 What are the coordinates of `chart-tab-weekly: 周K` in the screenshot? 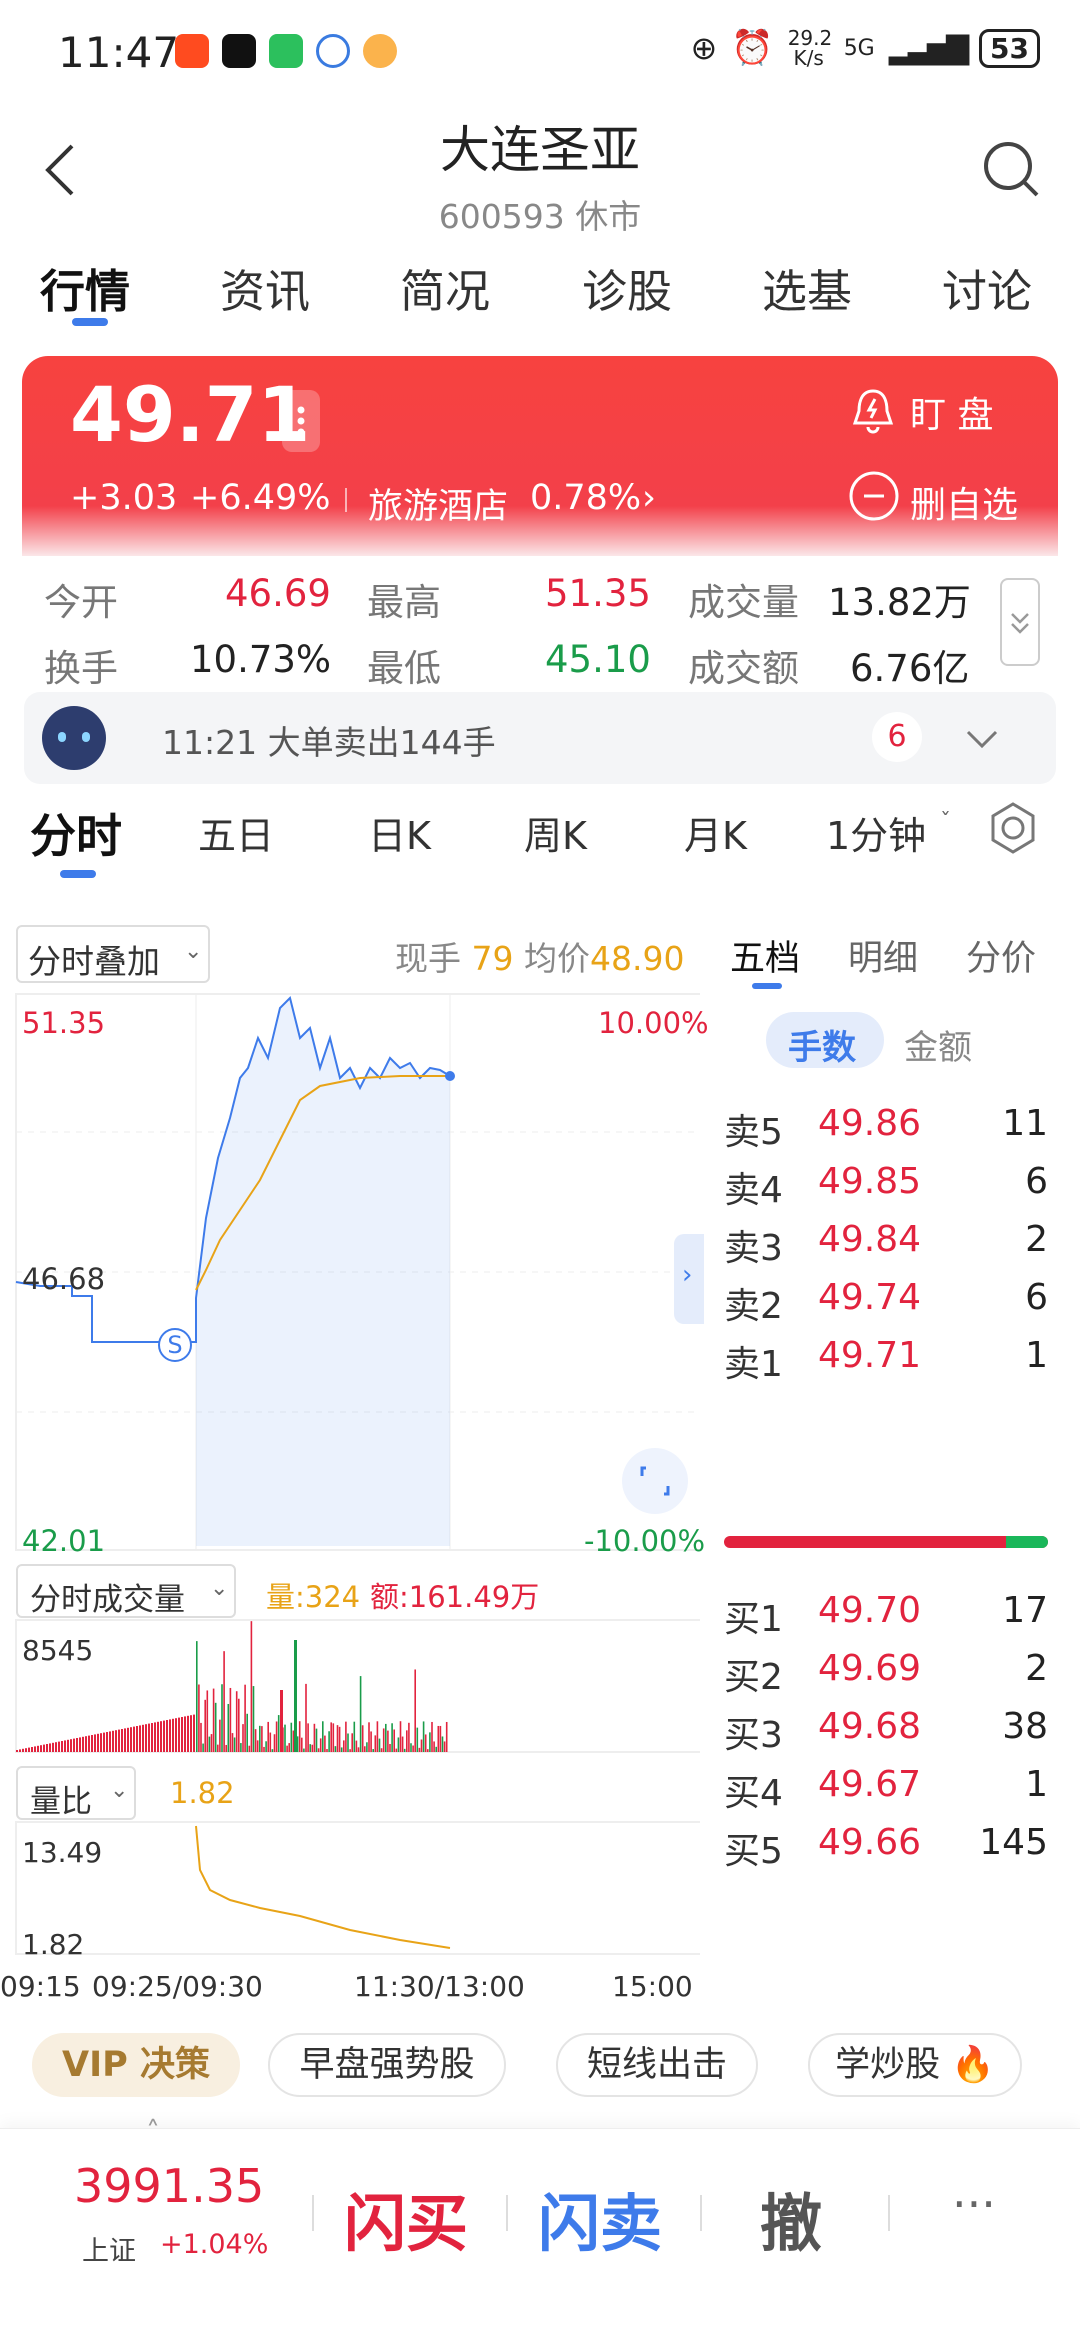 It's located at (555, 832).